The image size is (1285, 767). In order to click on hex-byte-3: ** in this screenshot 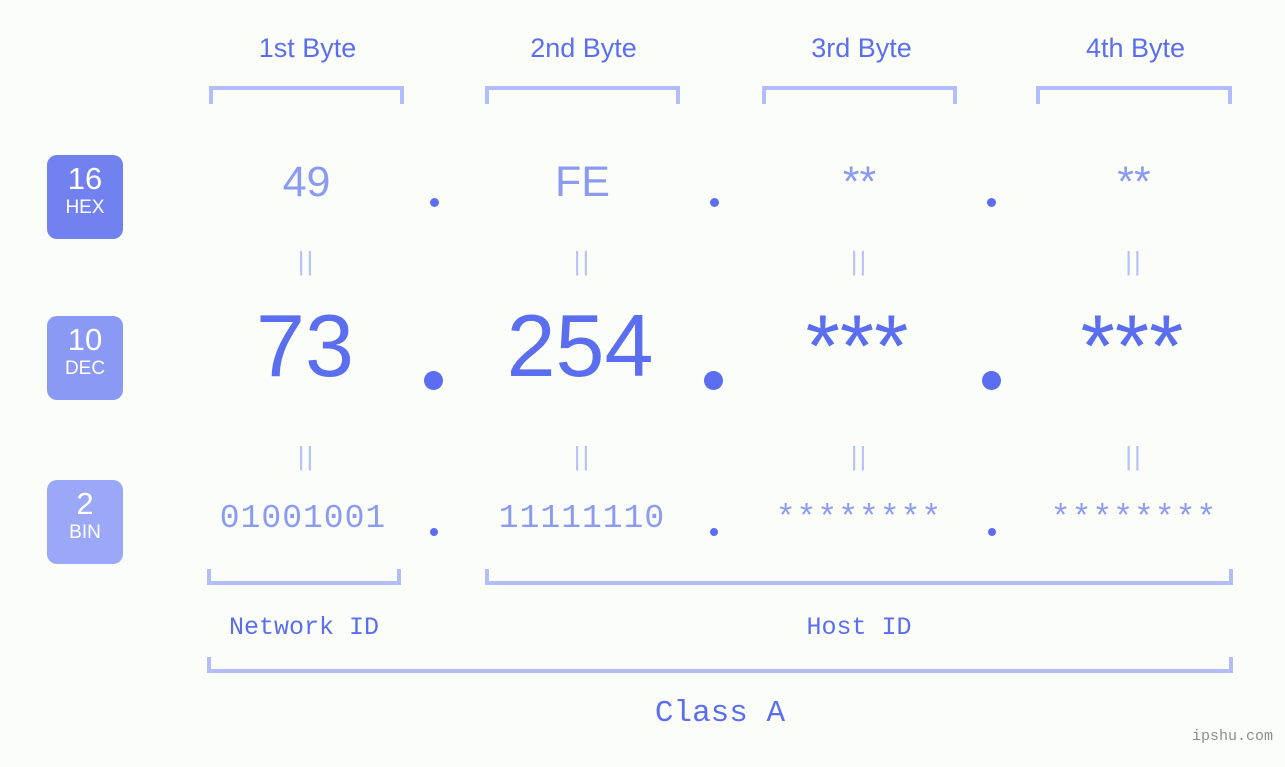, I will do `click(859, 182)`.